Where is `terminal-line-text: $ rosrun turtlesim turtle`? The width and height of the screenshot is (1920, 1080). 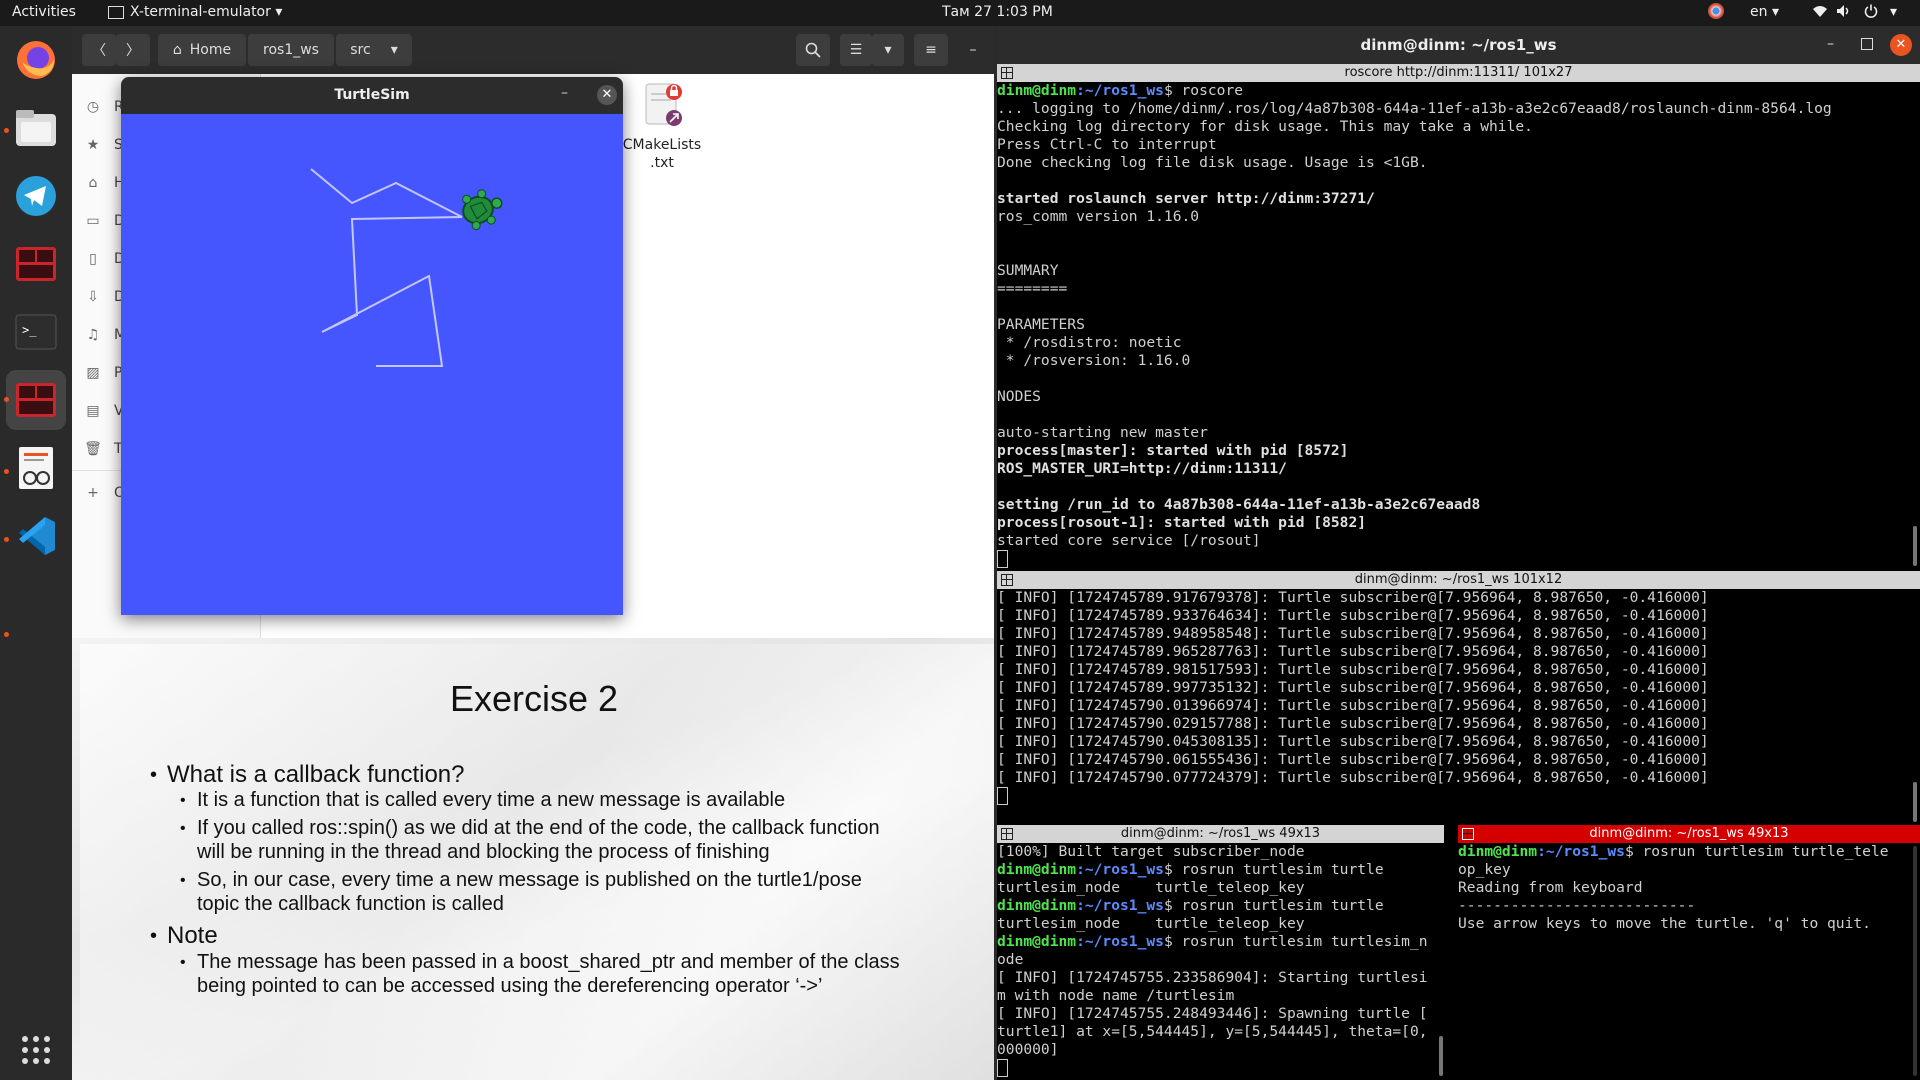 terminal-line-text: $ rosrun turtlesim turtle is located at coordinates (1273, 905).